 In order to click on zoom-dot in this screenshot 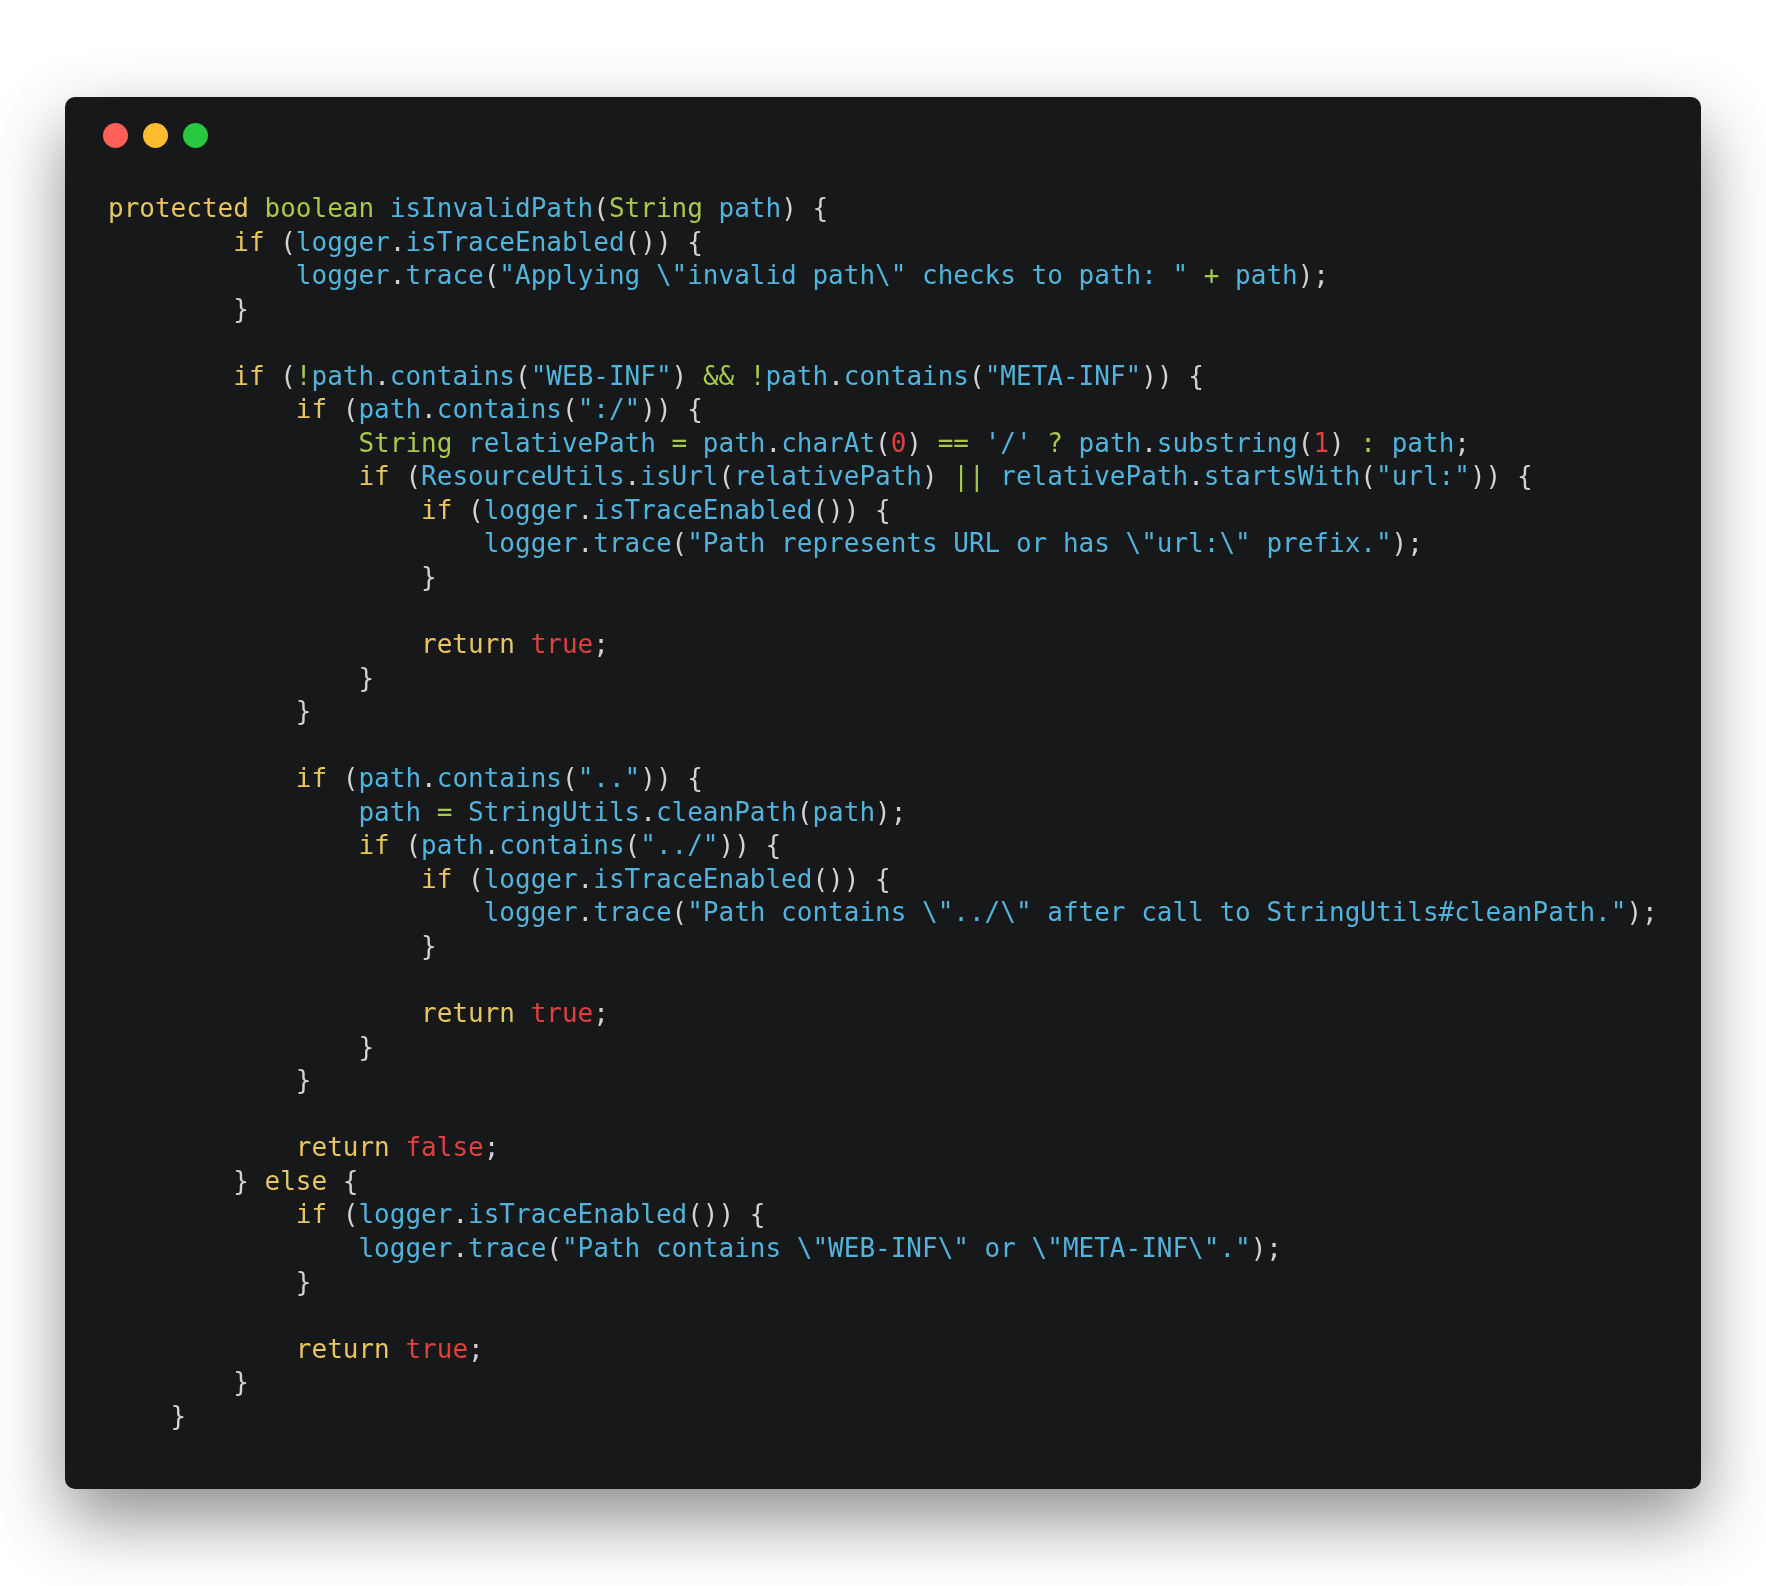, I will do `click(195, 135)`.